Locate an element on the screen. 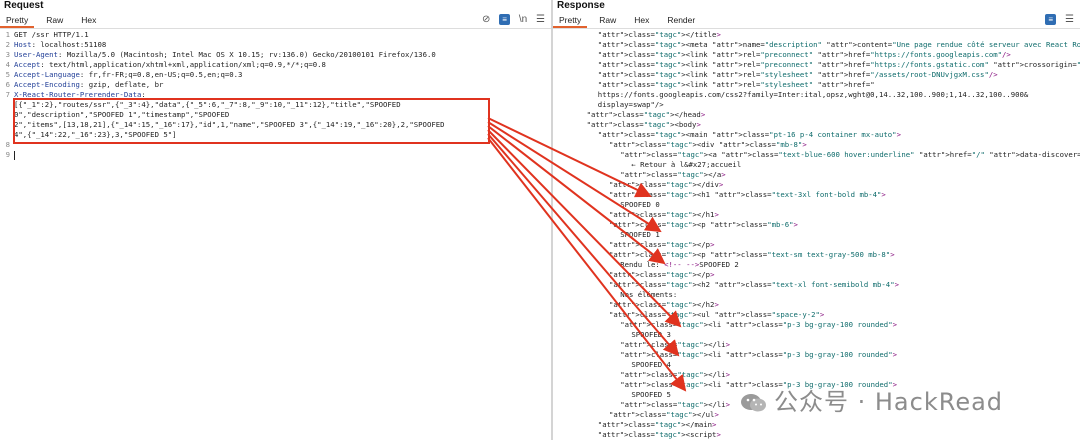  arrow-to-li3 is located at coordinates (584, 228).